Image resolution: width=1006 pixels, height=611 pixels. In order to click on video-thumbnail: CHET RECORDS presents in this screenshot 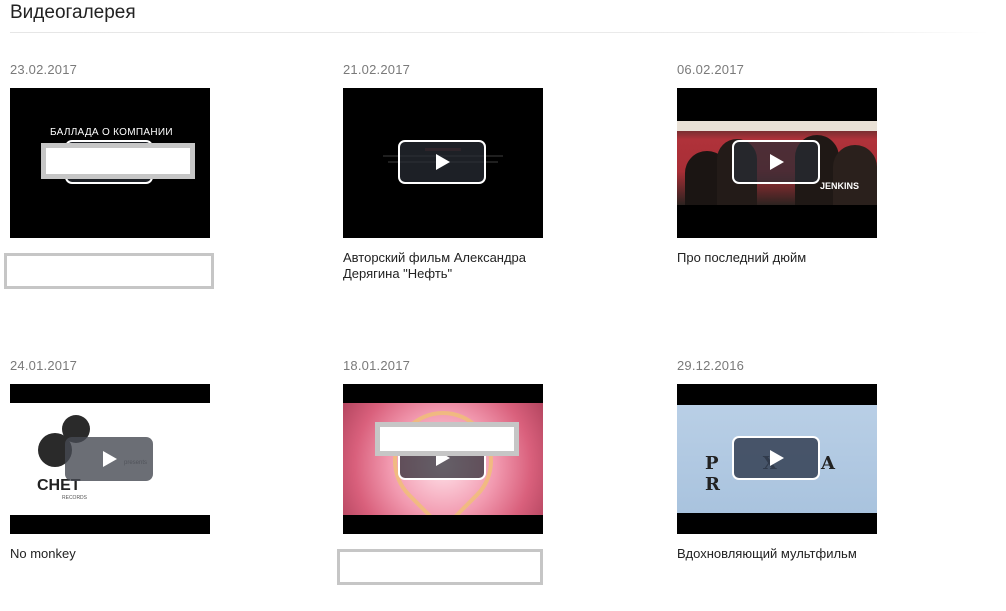, I will do `click(110, 459)`.